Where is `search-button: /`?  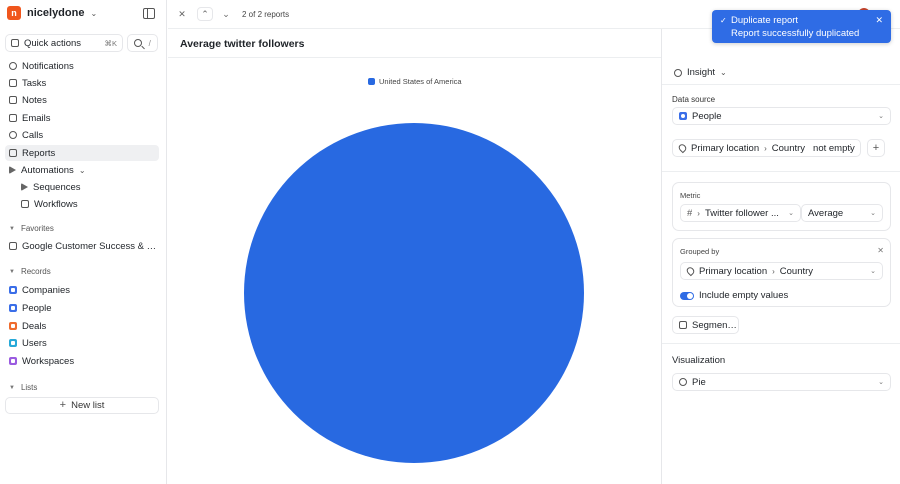
search-button: / is located at coordinates (142, 43).